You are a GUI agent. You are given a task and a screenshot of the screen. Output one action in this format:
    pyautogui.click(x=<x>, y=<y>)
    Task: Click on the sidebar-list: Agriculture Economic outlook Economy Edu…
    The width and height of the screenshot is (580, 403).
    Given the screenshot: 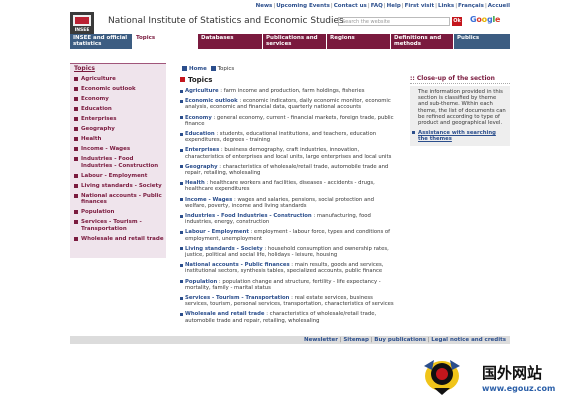 What is the action you would take?
    pyautogui.click(x=119, y=161)
    